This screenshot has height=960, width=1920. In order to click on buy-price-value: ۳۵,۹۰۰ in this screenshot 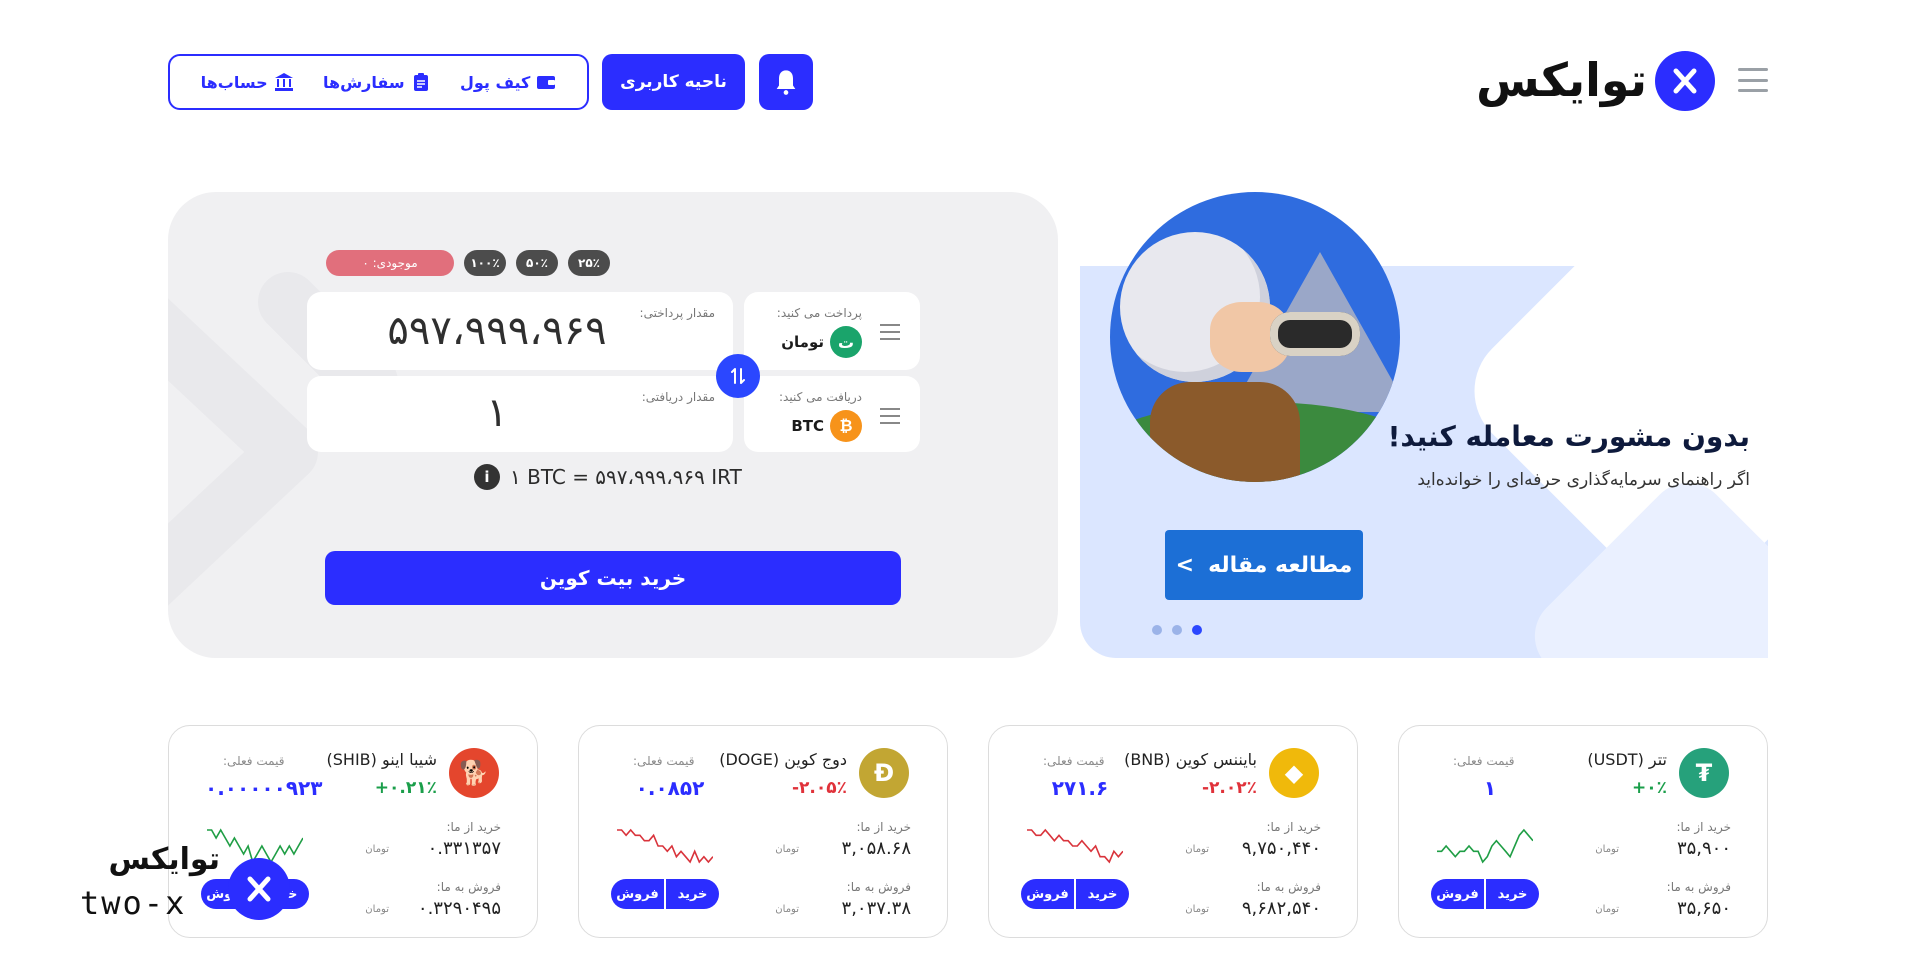, I will do `click(1703, 848)`.